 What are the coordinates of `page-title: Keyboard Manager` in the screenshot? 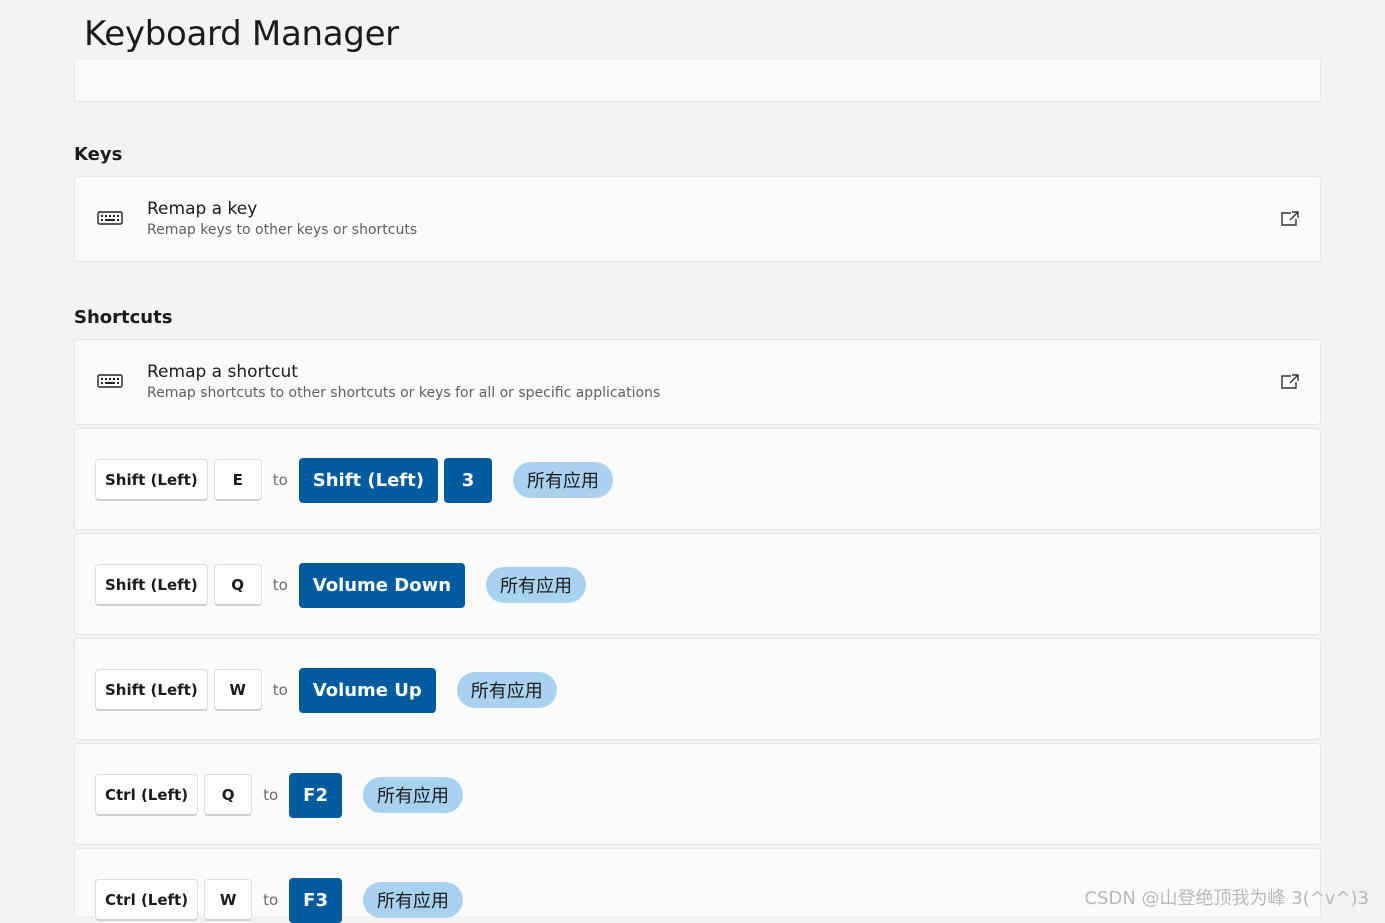 It's located at (241, 34).